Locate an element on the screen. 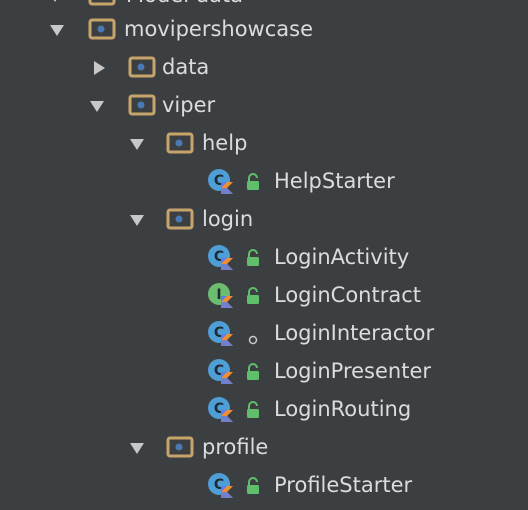  tree-item-loginpresenter: C LoginPresenter is located at coordinates (264, 371).